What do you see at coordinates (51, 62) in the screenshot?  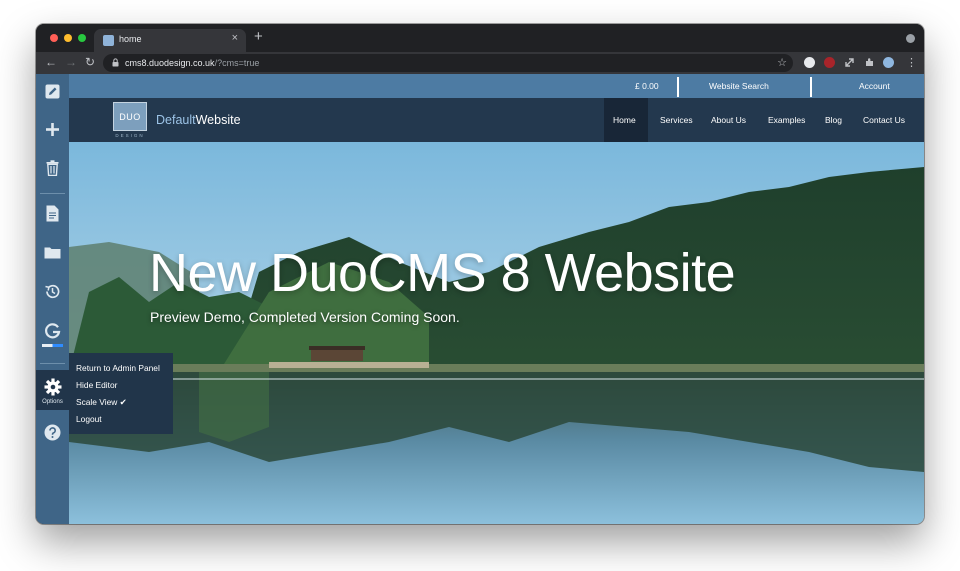 I see `back-button: ←` at bounding box center [51, 62].